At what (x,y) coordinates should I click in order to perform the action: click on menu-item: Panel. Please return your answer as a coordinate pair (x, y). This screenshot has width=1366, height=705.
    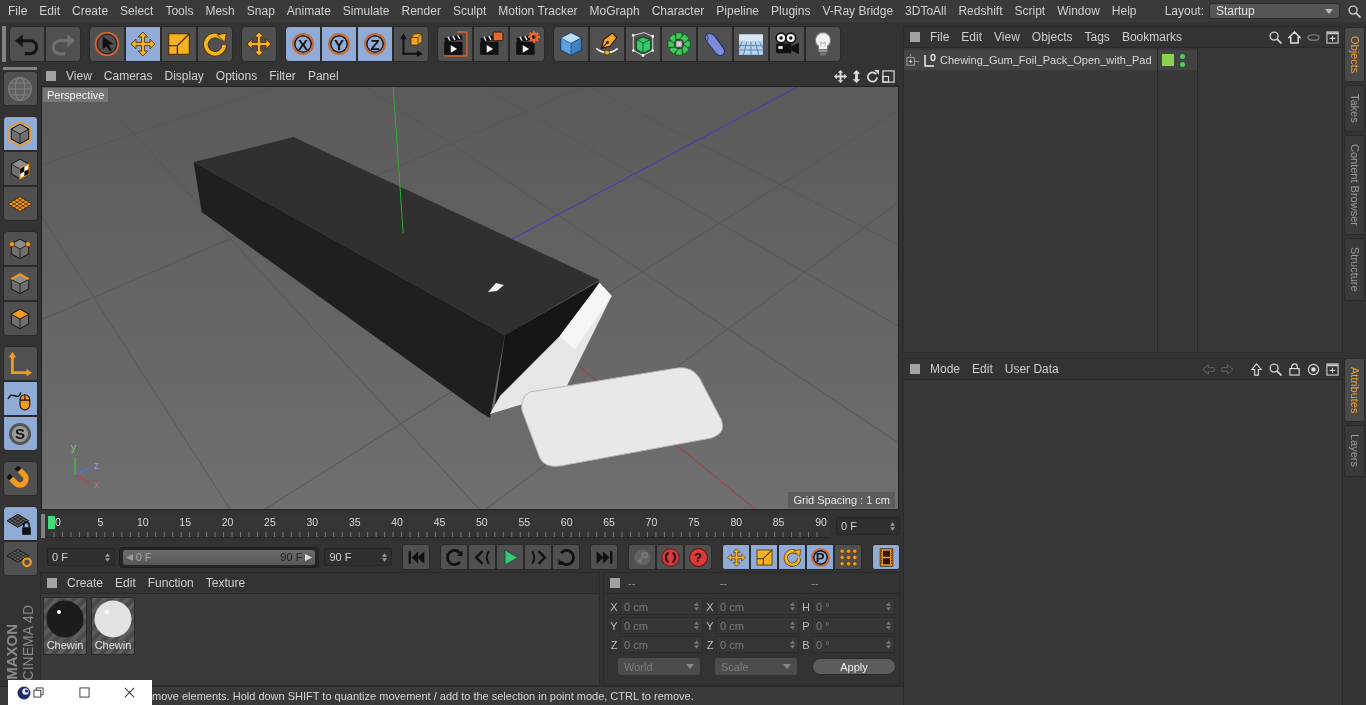
    Looking at the image, I should click on (323, 76).